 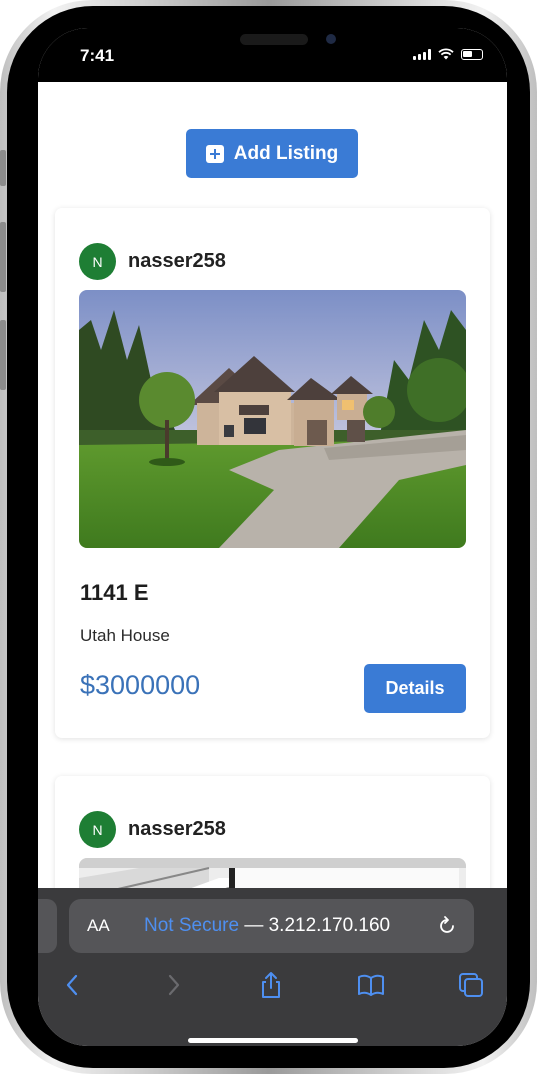 I want to click on home-indicator, so click(x=273, y=1040).